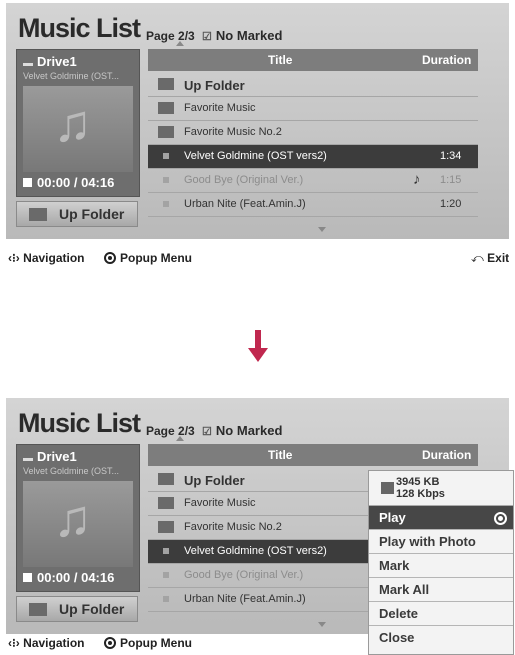 The height and width of the screenshot is (655, 515). Describe the element at coordinates (451, 204) in the screenshot. I see `list-item-duration: 1:20` at that location.